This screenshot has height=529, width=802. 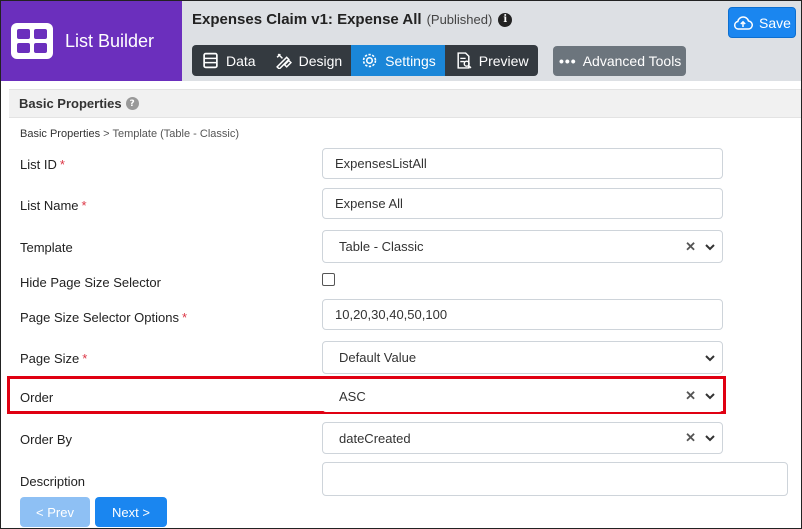 I want to click on tab-label: Data, so click(x=241, y=60).